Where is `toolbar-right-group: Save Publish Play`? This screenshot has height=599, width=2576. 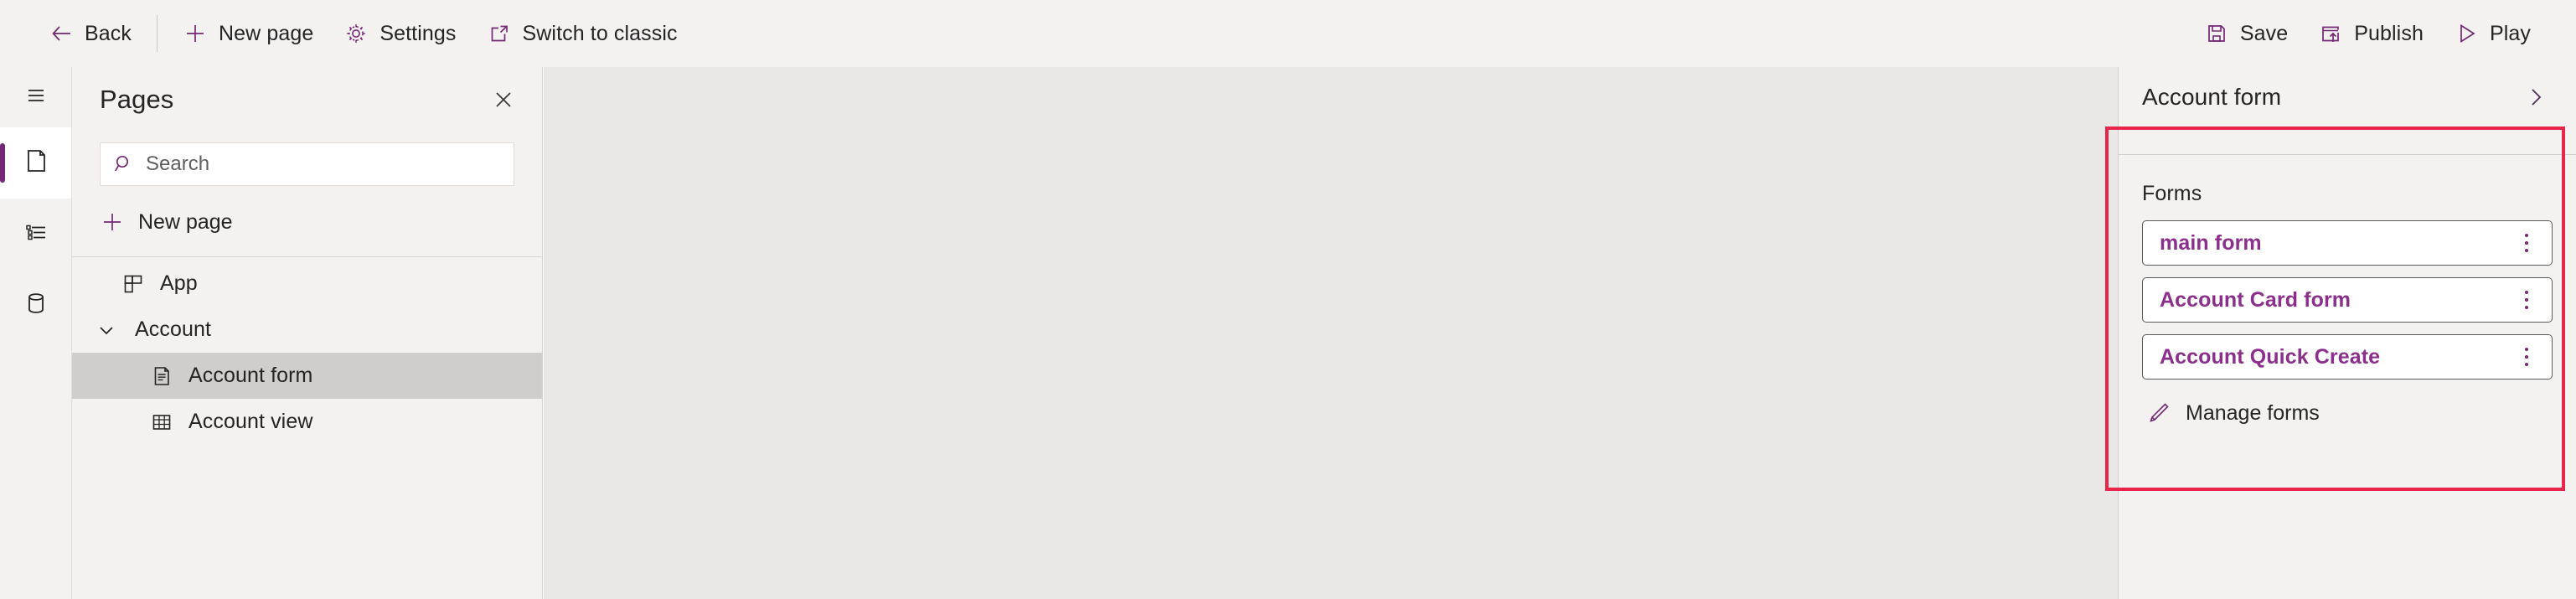 toolbar-right-group: Save Publish Play is located at coordinates (2367, 33).